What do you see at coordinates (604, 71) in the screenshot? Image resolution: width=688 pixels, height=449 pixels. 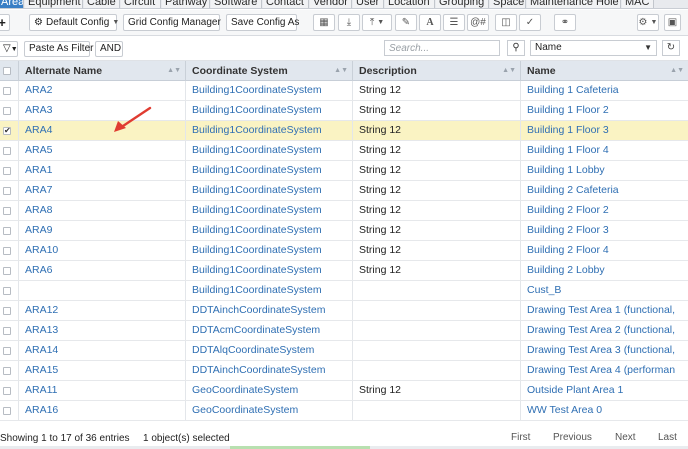 I see `column-header-name: Name ▲▼` at bounding box center [604, 71].